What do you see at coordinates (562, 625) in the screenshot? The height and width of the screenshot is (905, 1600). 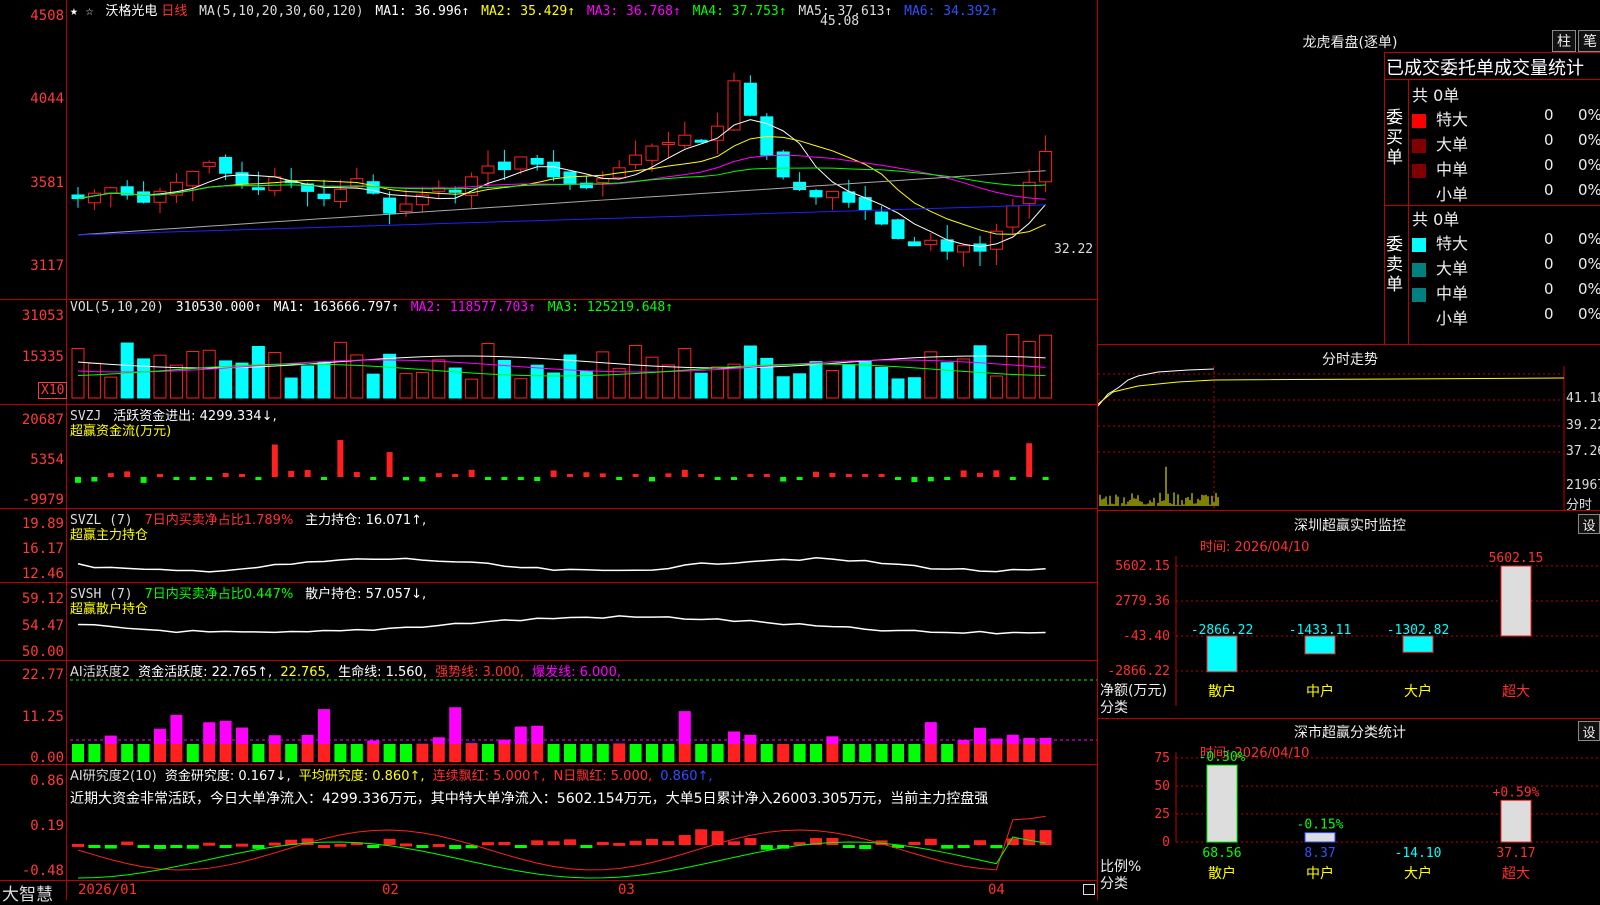 I see `retail-holding-panel` at bounding box center [562, 625].